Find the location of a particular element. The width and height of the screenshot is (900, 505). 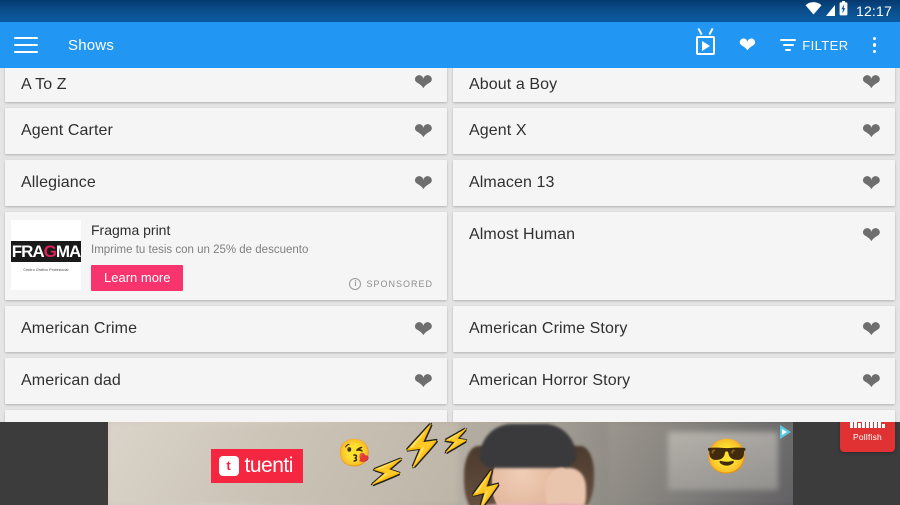

tuenti-badge-icon: t is located at coordinates (228, 465).